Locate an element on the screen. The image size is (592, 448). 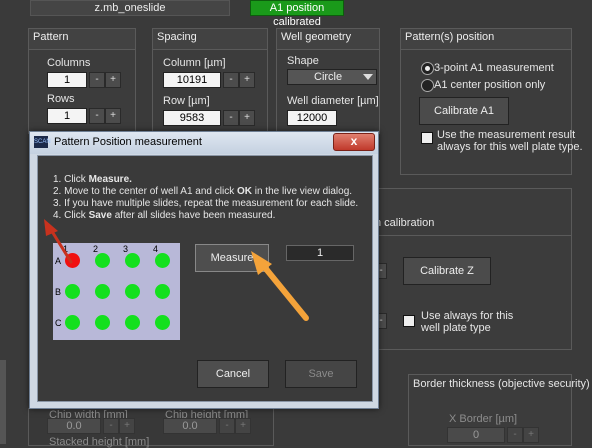
annotation-arrows is located at coordinates (176, 270).